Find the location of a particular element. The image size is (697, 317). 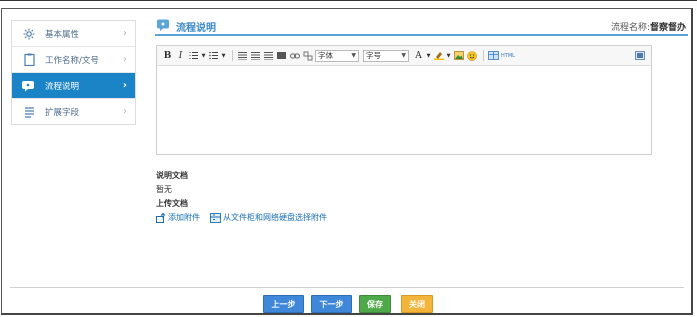

editor-toolbar: B I ▼ ▼ 字体 ▼ 字号 ▼ A ▼ ▼ HTML is located at coordinates (404, 56).